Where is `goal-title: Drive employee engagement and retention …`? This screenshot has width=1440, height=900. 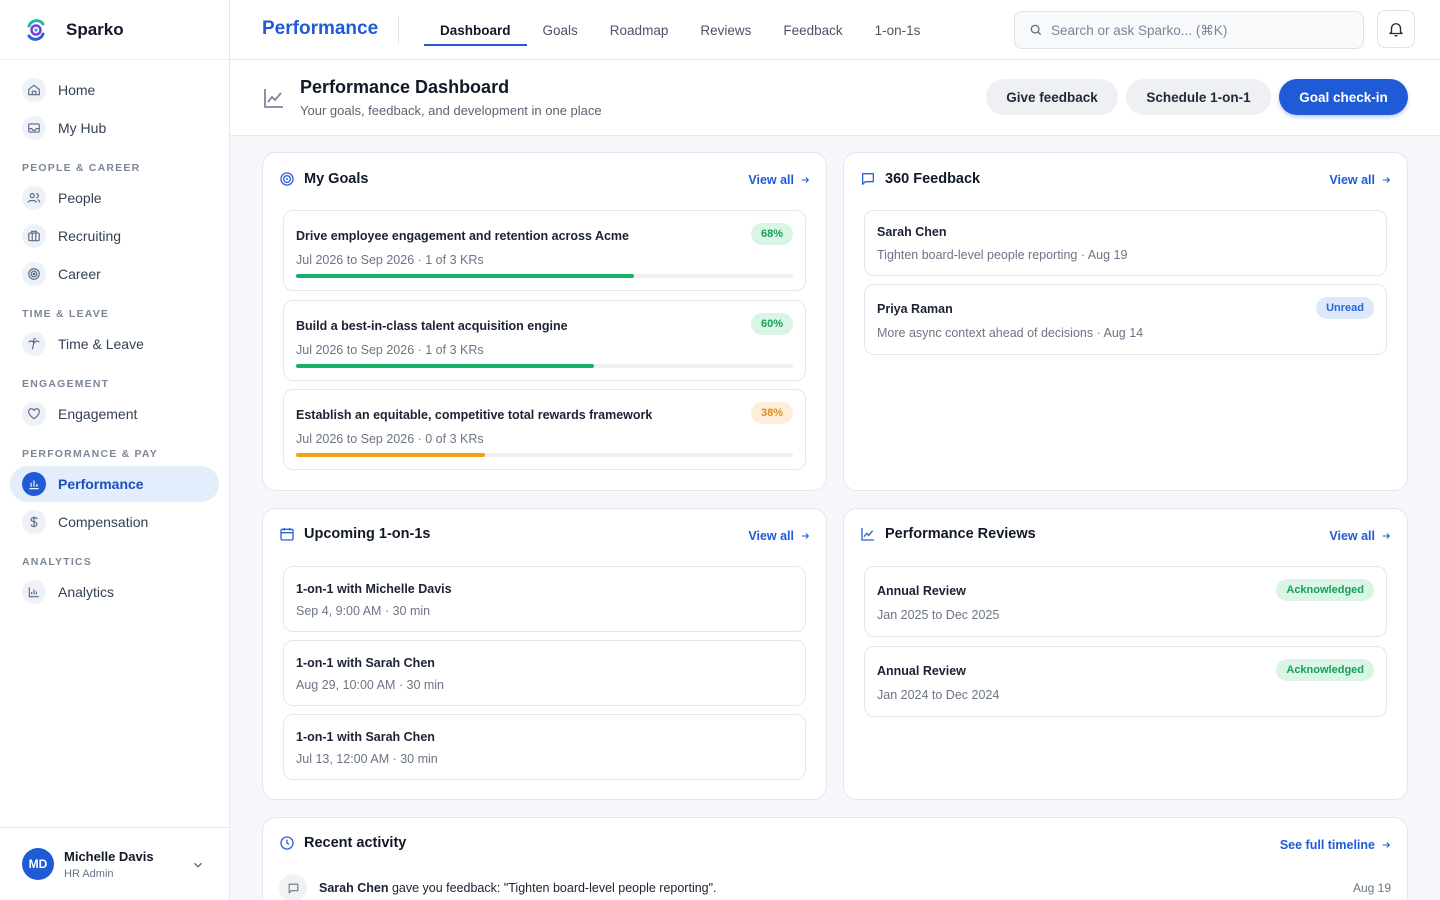 goal-title: Drive employee engagement and retention … is located at coordinates (462, 236).